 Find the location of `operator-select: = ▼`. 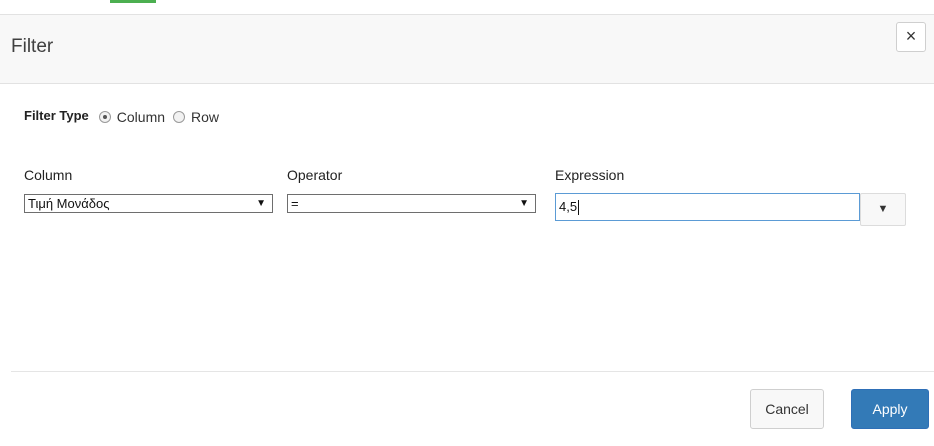

operator-select: = ▼ is located at coordinates (411, 203).